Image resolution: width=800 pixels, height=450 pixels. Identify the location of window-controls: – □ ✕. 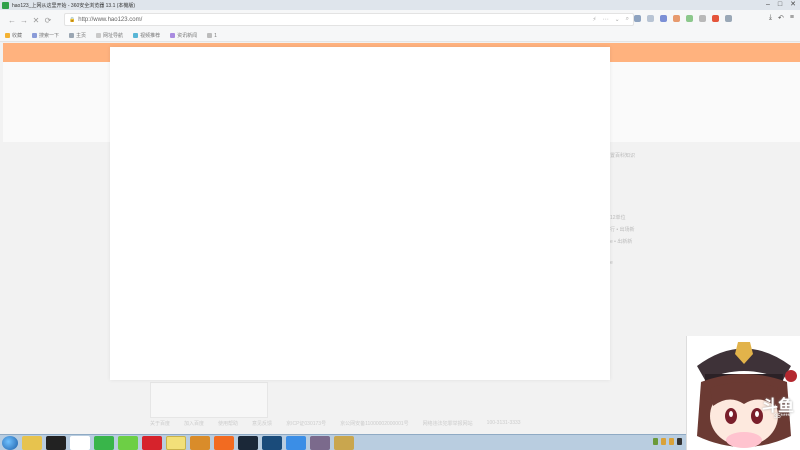
(781, 5).